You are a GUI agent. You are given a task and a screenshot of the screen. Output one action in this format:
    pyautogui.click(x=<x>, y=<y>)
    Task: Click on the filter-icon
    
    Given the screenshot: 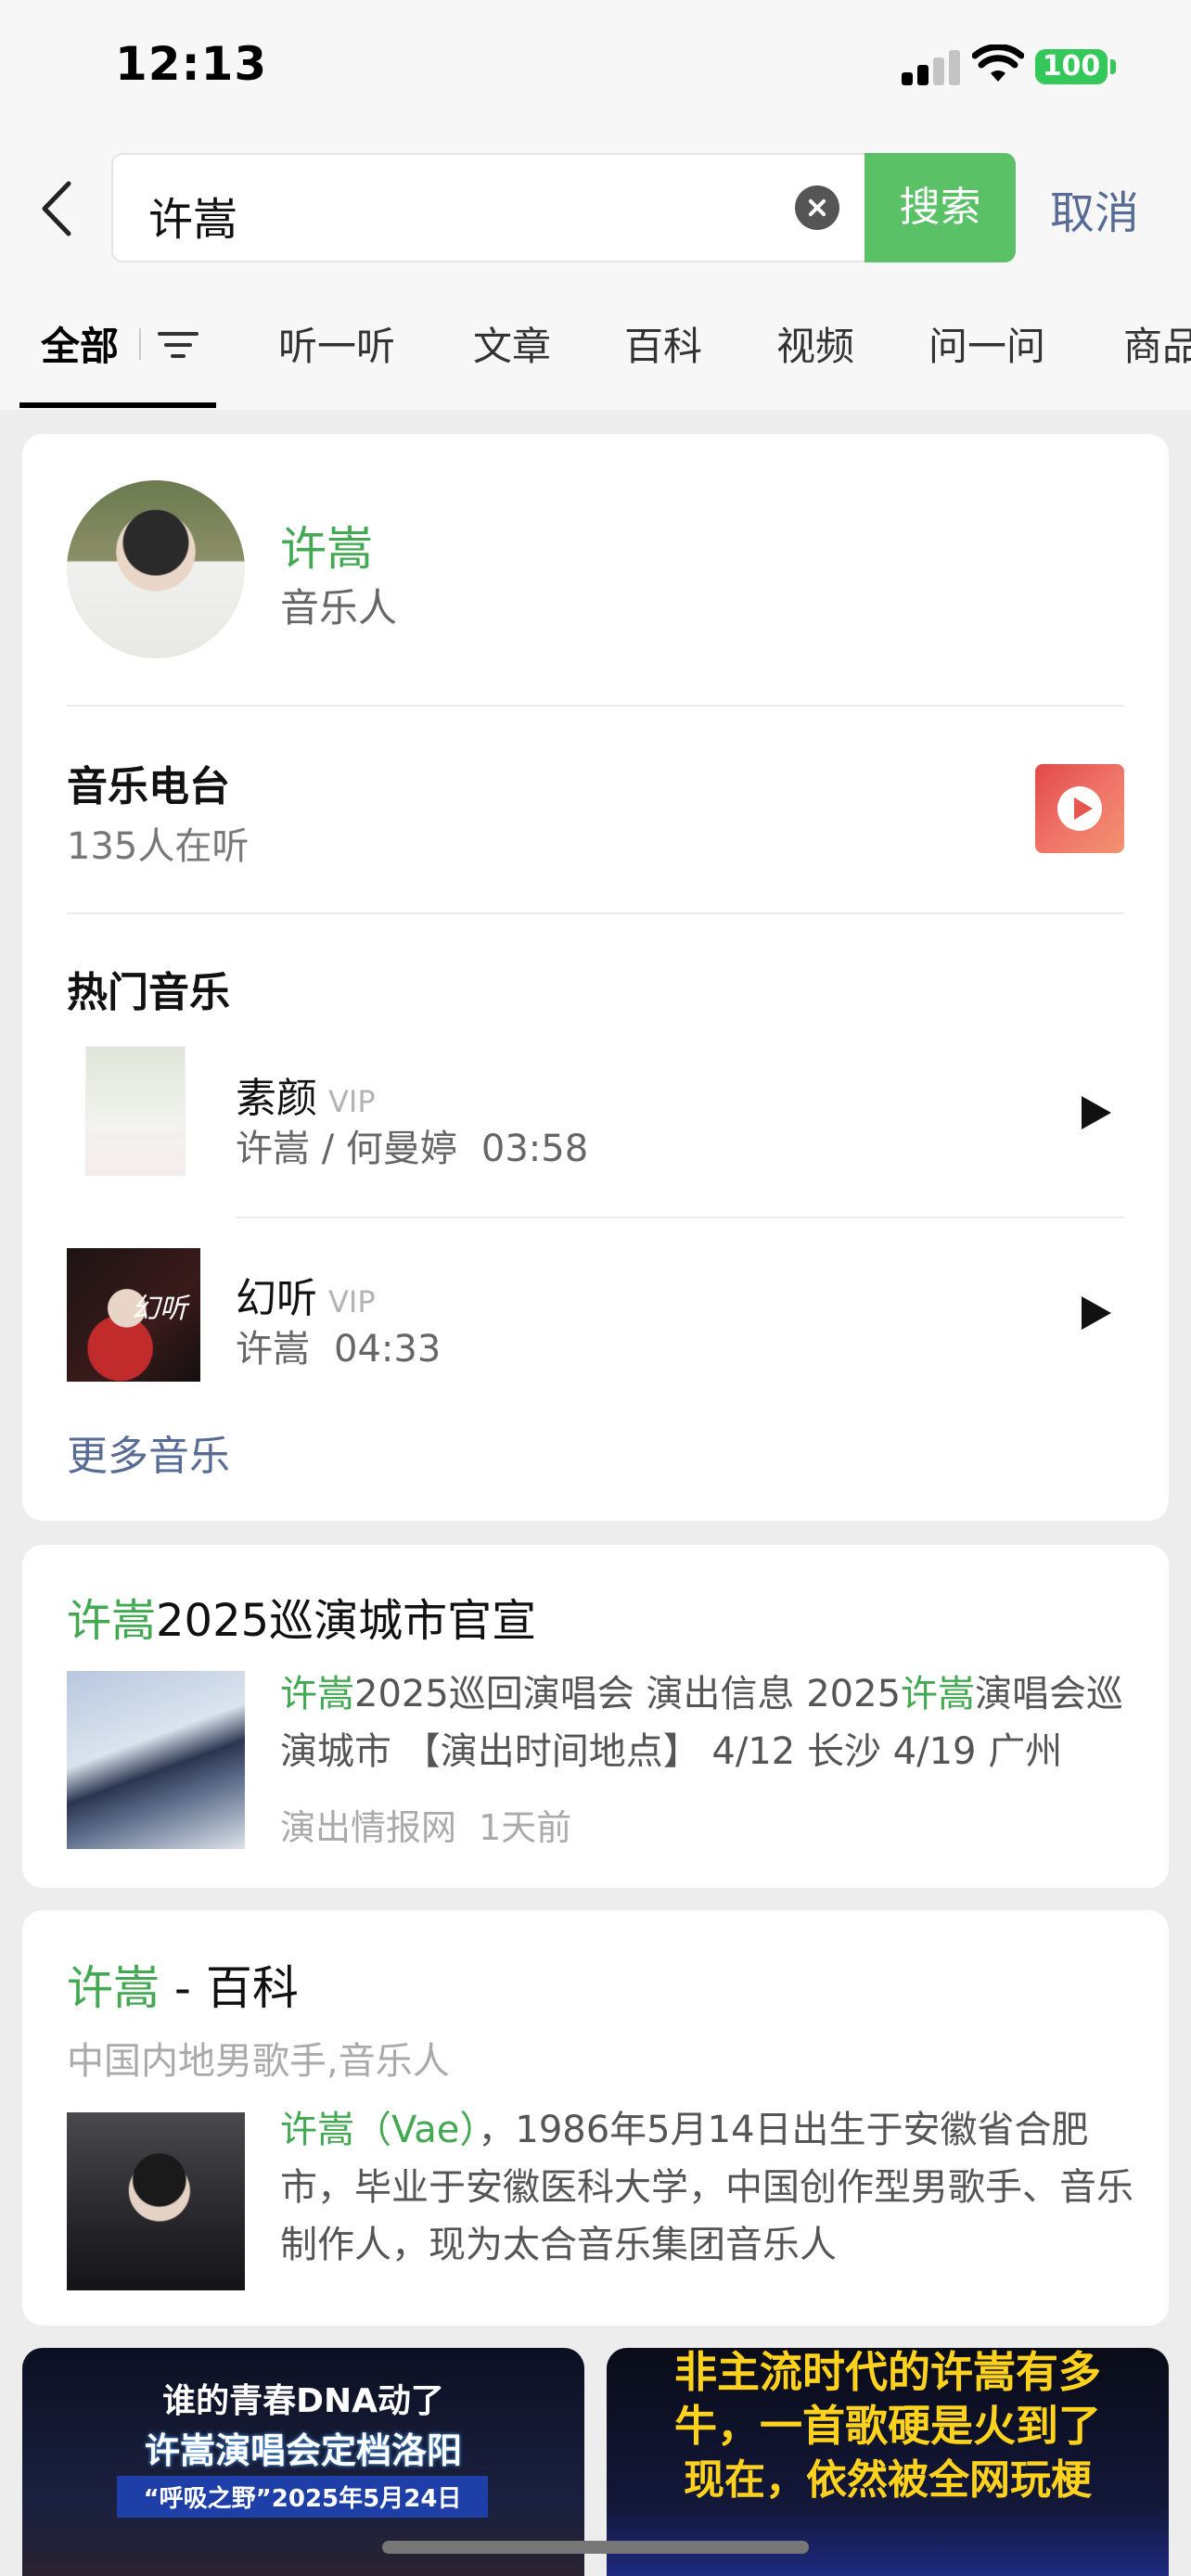 What is the action you would take?
    pyautogui.click(x=178, y=345)
    